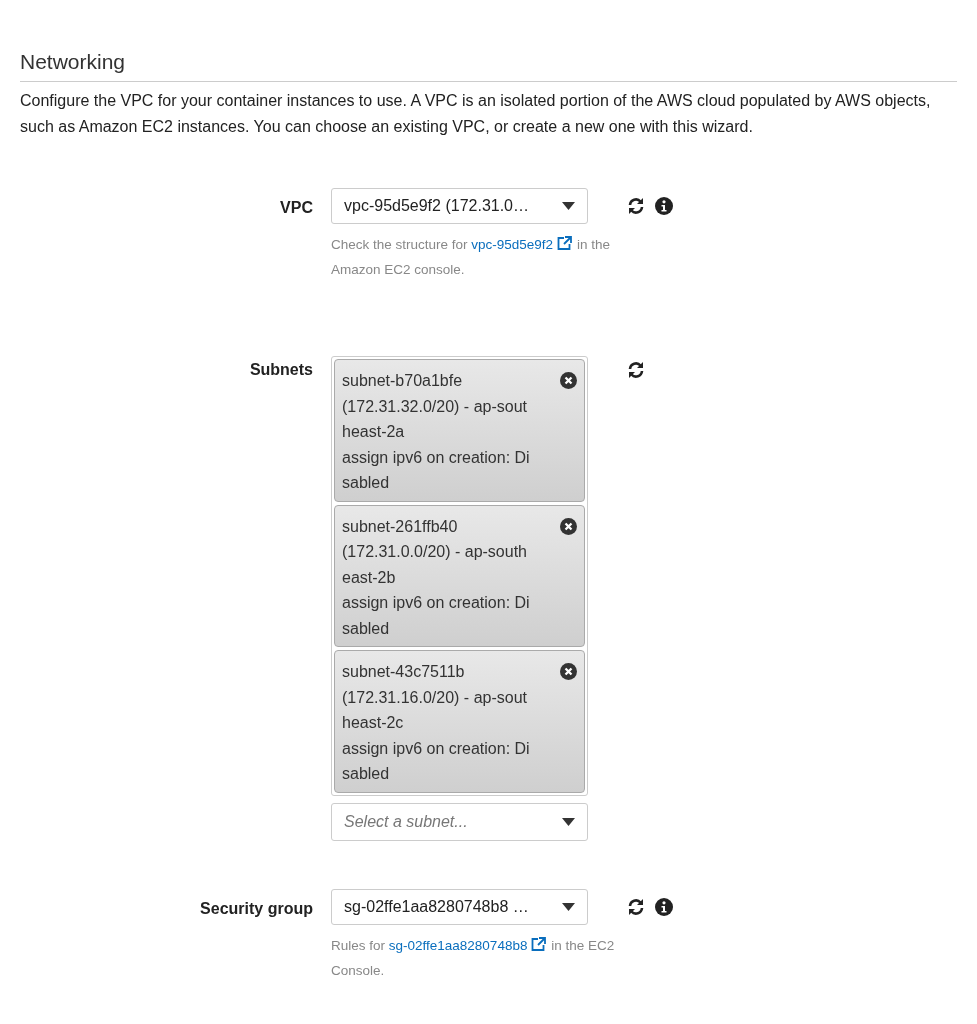  Describe the element at coordinates (473, 957) in the screenshot. I see `help-text: Rules for sg-02ffe1aa8280748b8 in the EC2 Console.` at that location.